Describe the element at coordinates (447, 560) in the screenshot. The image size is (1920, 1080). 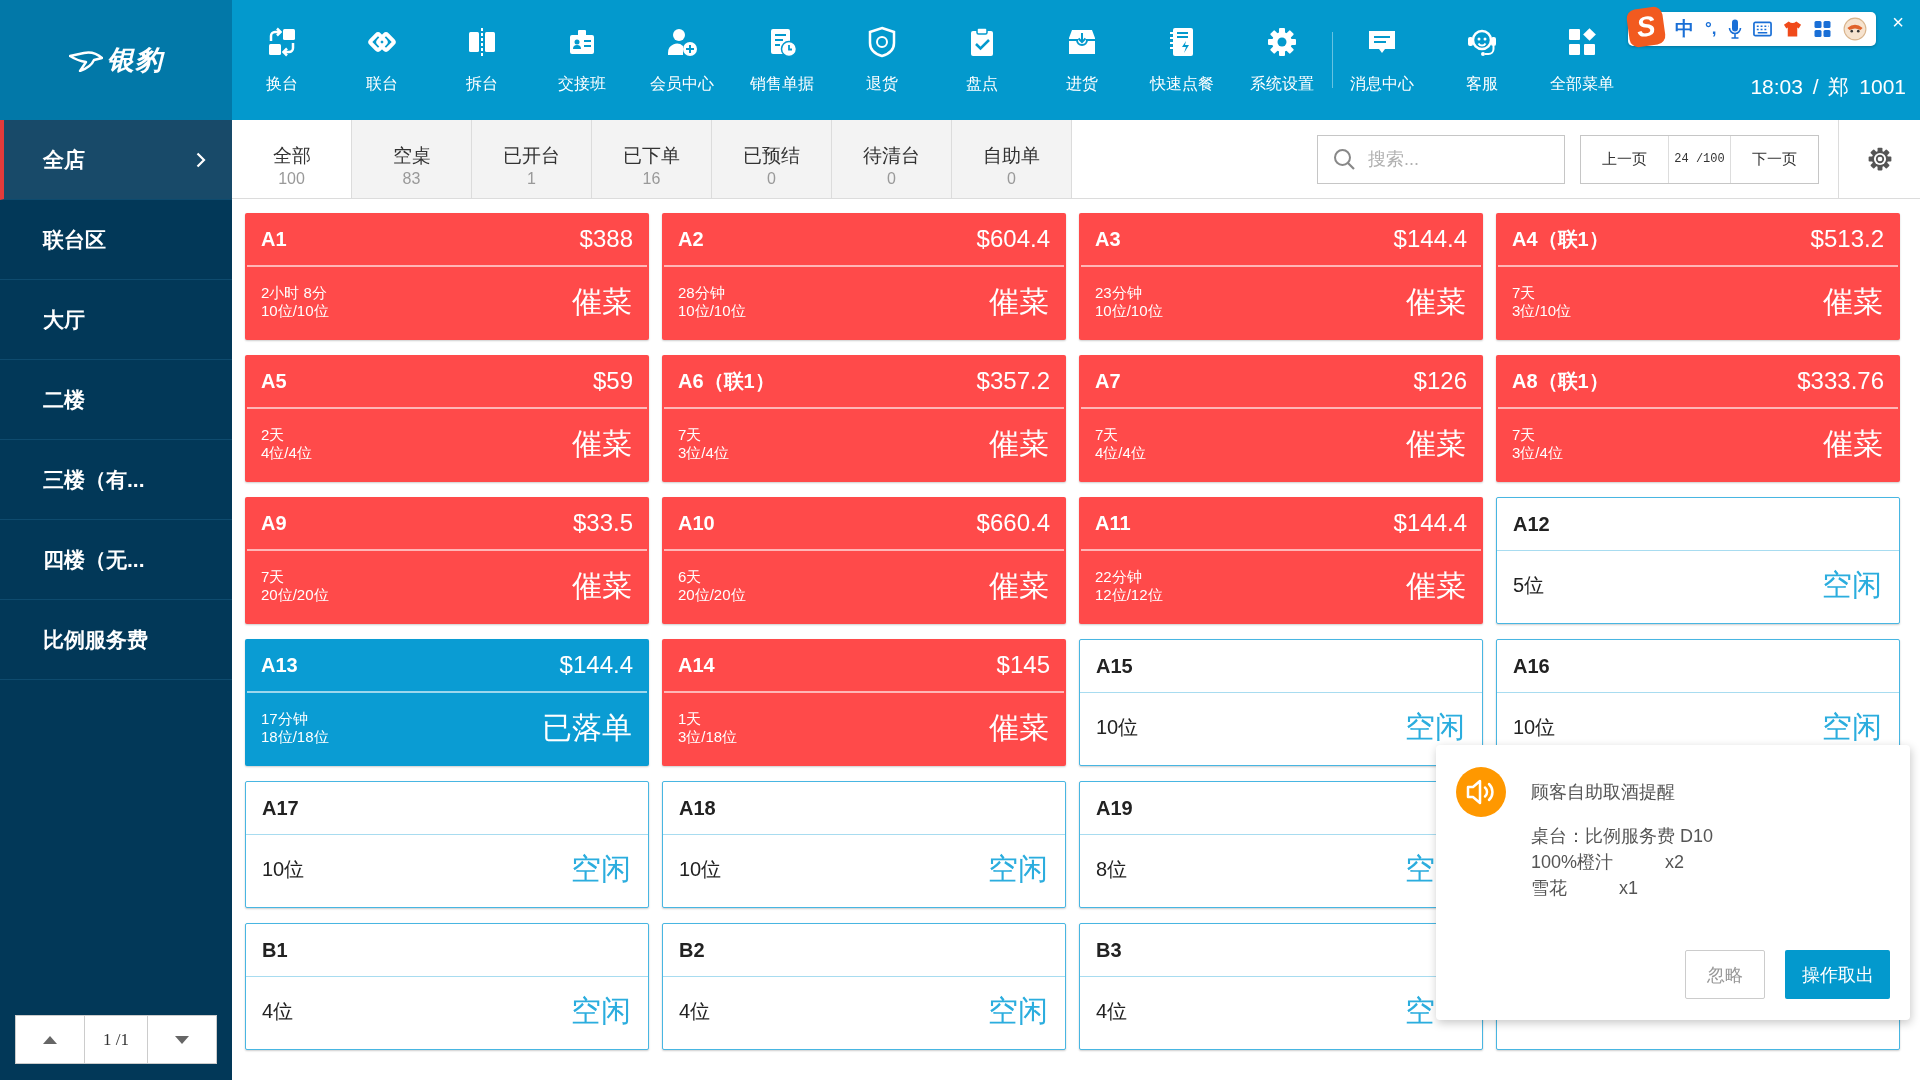
I see `table-card: A9 $33.5 7天 20位/20位 催菜` at that location.